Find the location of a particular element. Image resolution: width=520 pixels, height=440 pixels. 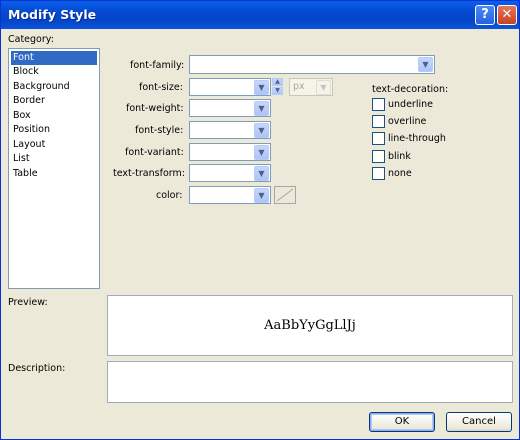

blink-checkbox is located at coordinates (378, 156).